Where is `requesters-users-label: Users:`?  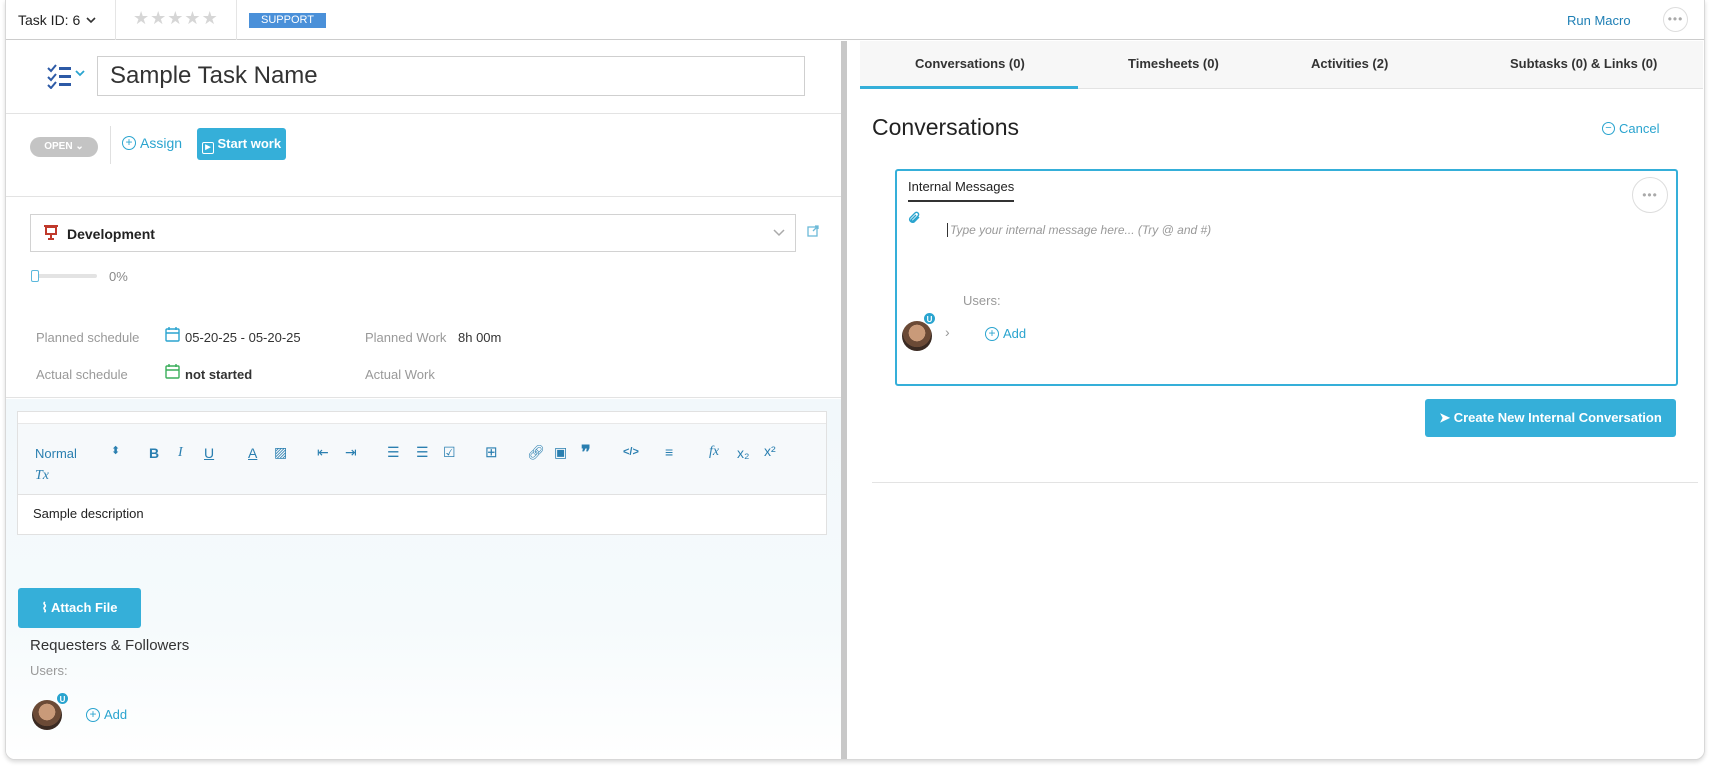
requesters-users-label: Users: is located at coordinates (49, 670).